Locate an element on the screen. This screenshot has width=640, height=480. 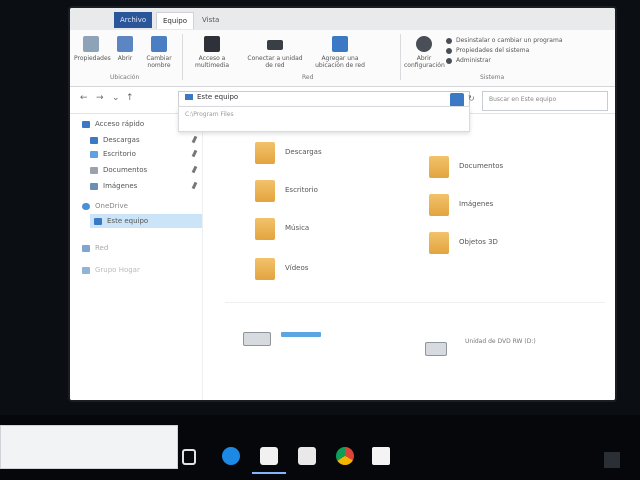
network-drive-icon is located at coordinates (275, 45).